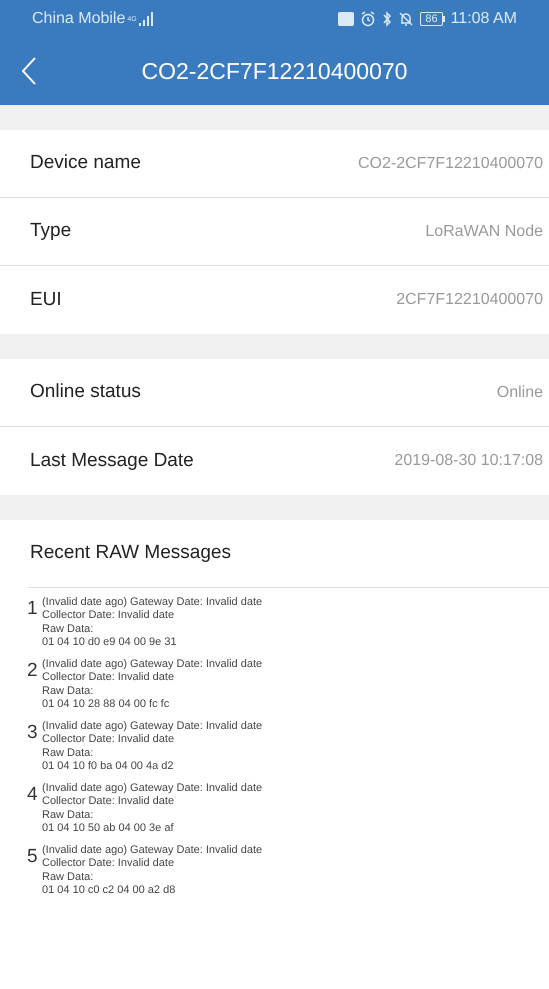 Image resolution: width=549 pixels, height=989 pixels. What do you see at coordinates (468, 461) in the screenshot?
I see `field-value: 2019-08-30 10:17:08` at bounding box center [468, 461].